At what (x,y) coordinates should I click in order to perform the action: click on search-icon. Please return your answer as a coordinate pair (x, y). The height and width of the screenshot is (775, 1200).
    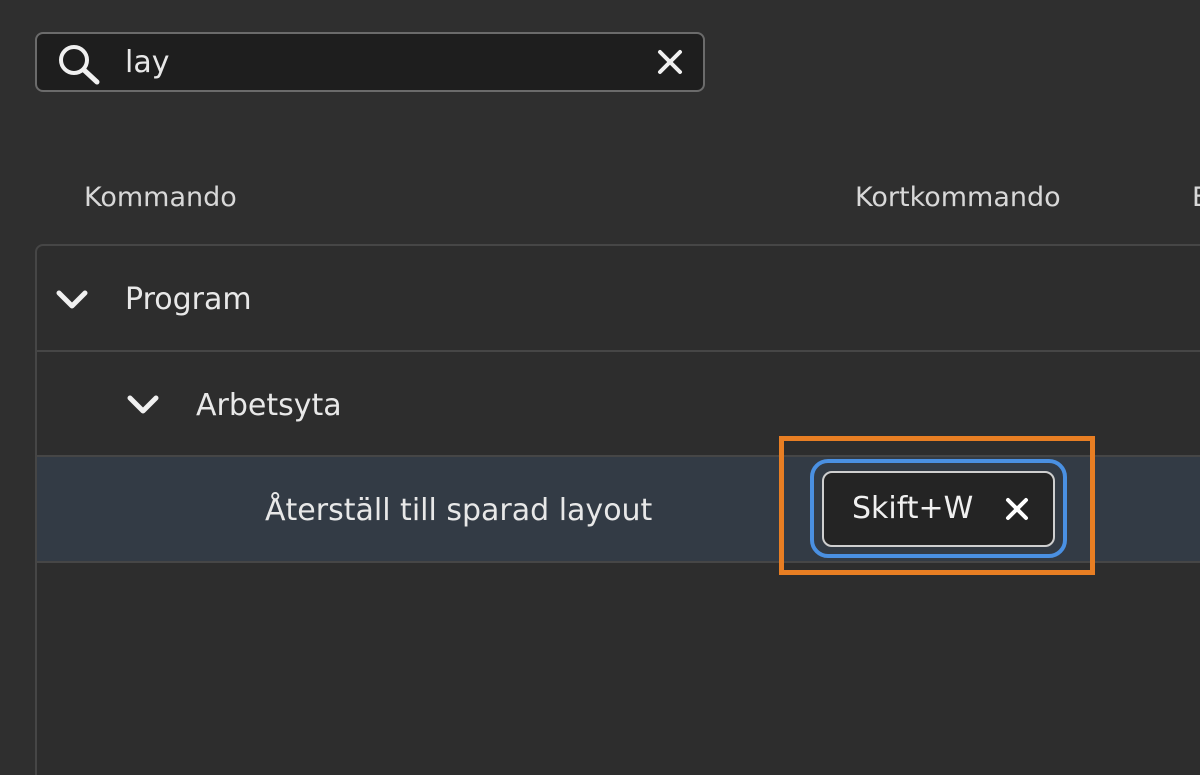
    Looking at the image, I should click on (79, 65).